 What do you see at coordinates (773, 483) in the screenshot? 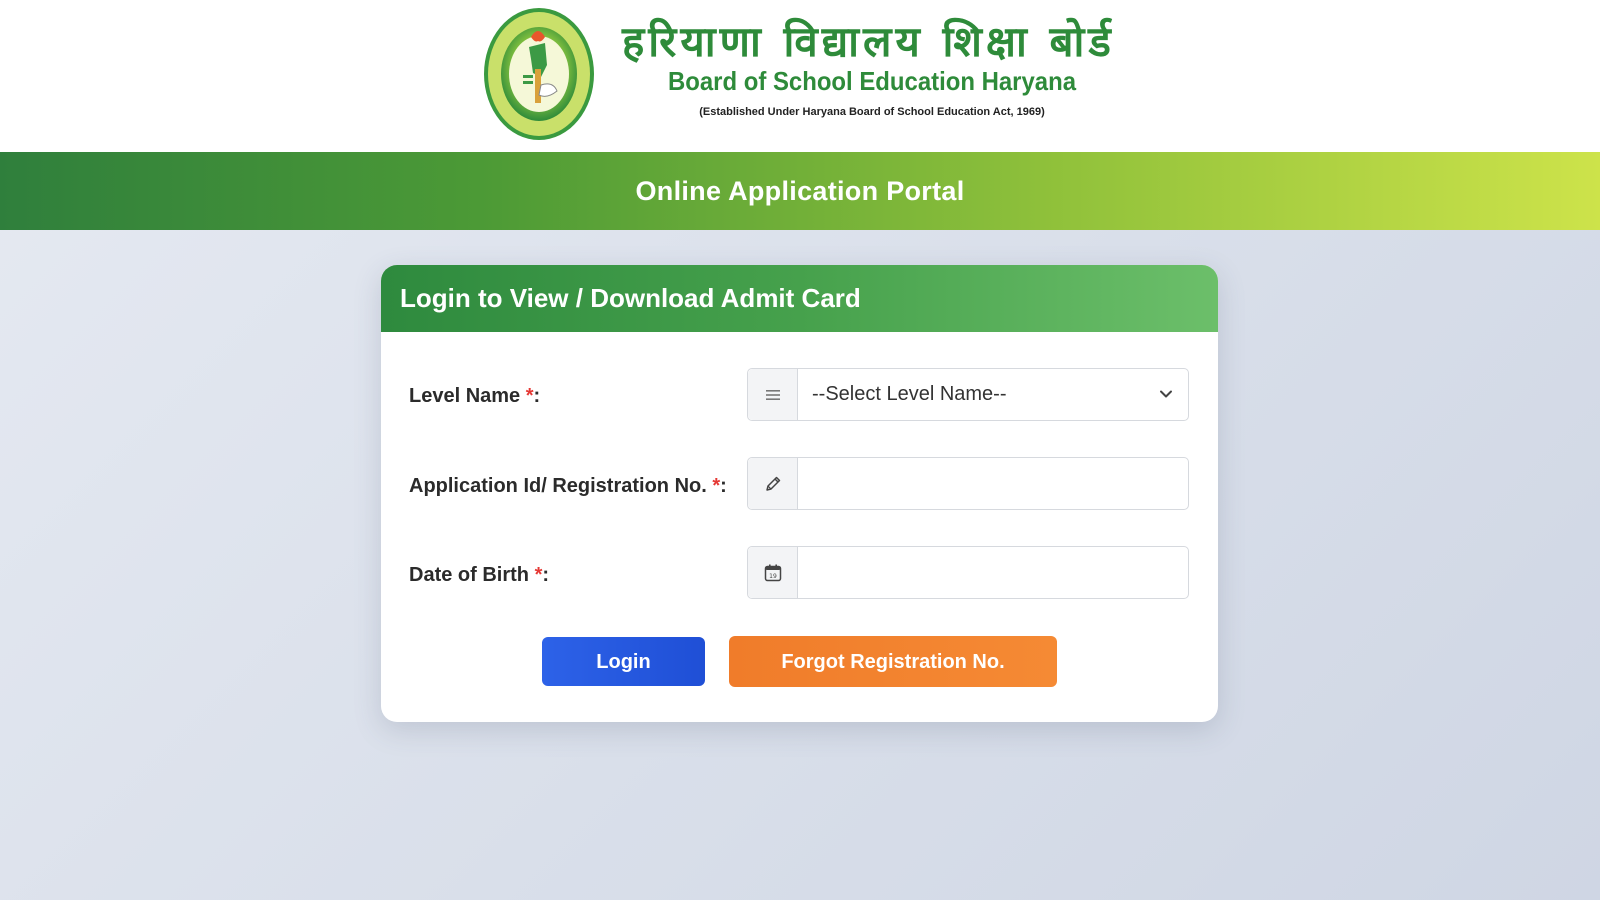
I see `pencil-icon` at bounding box center [773, 483].